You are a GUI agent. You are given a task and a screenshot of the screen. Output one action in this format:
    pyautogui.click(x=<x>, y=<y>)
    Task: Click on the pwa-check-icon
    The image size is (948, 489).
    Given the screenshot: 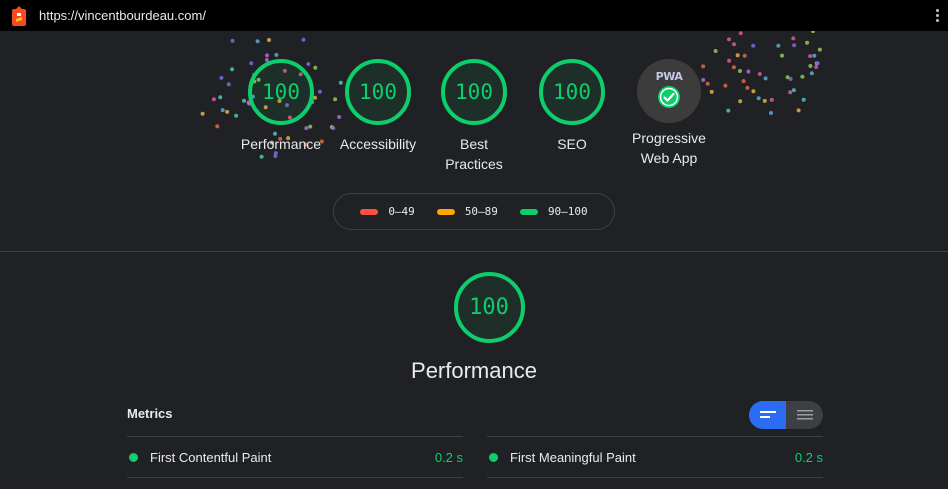 What is the action you would take?
    pyautogui.click(x=669, y=96)
    